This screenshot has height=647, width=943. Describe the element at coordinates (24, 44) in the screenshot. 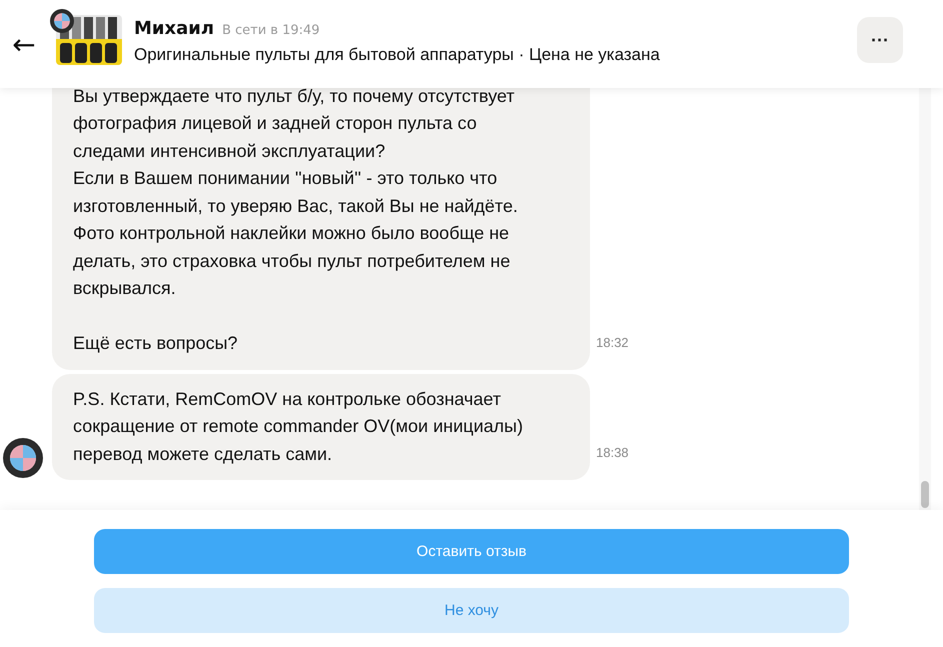

I see `back-button: ←` at that location.